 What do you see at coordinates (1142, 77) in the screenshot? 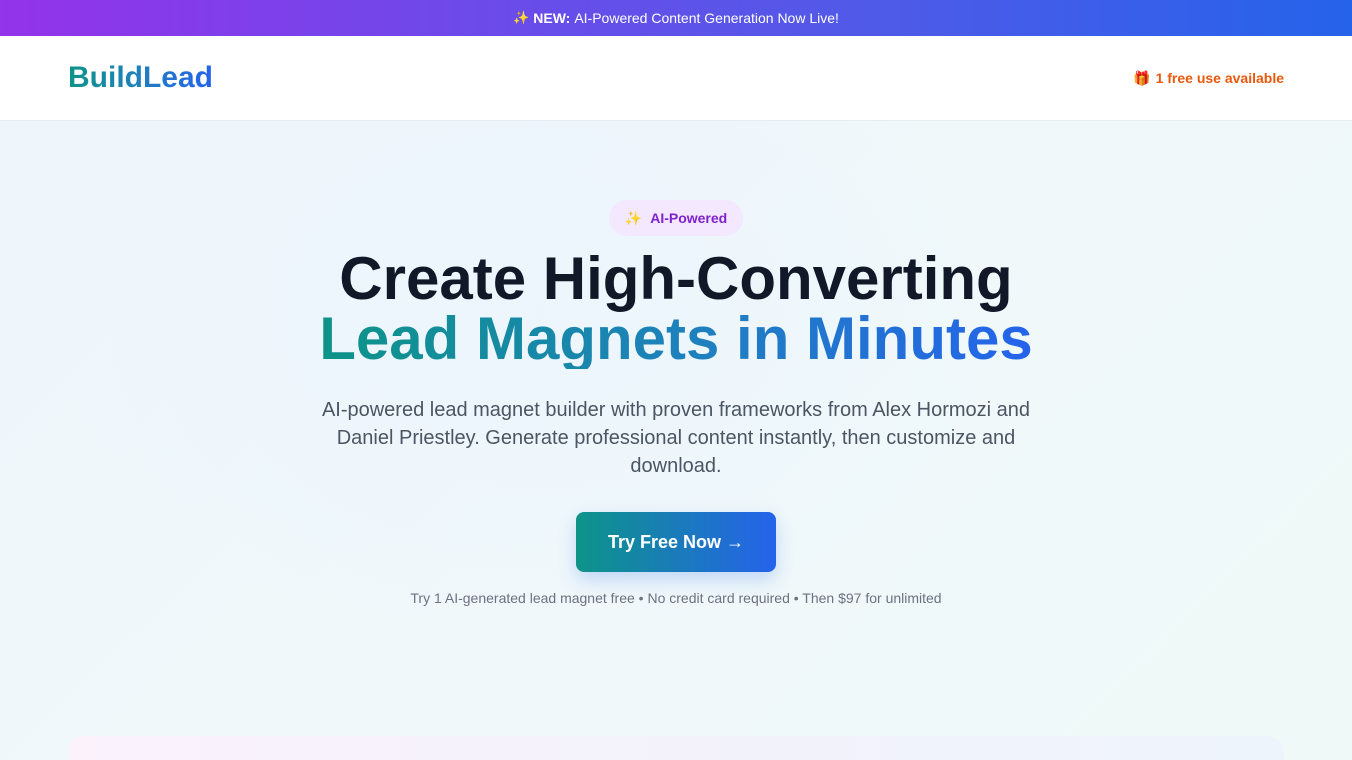
I see `gift-icon: 🎁` at bounding box center [1142, 77].